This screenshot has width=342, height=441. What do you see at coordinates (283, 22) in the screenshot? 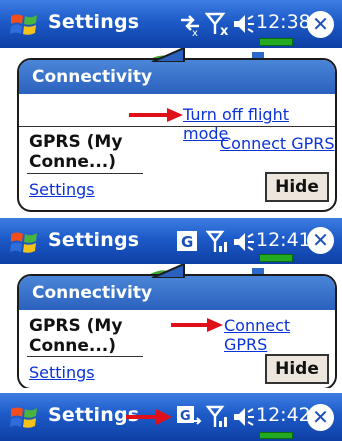
I see `clock: 12:38` at bounding box center [283, 22].